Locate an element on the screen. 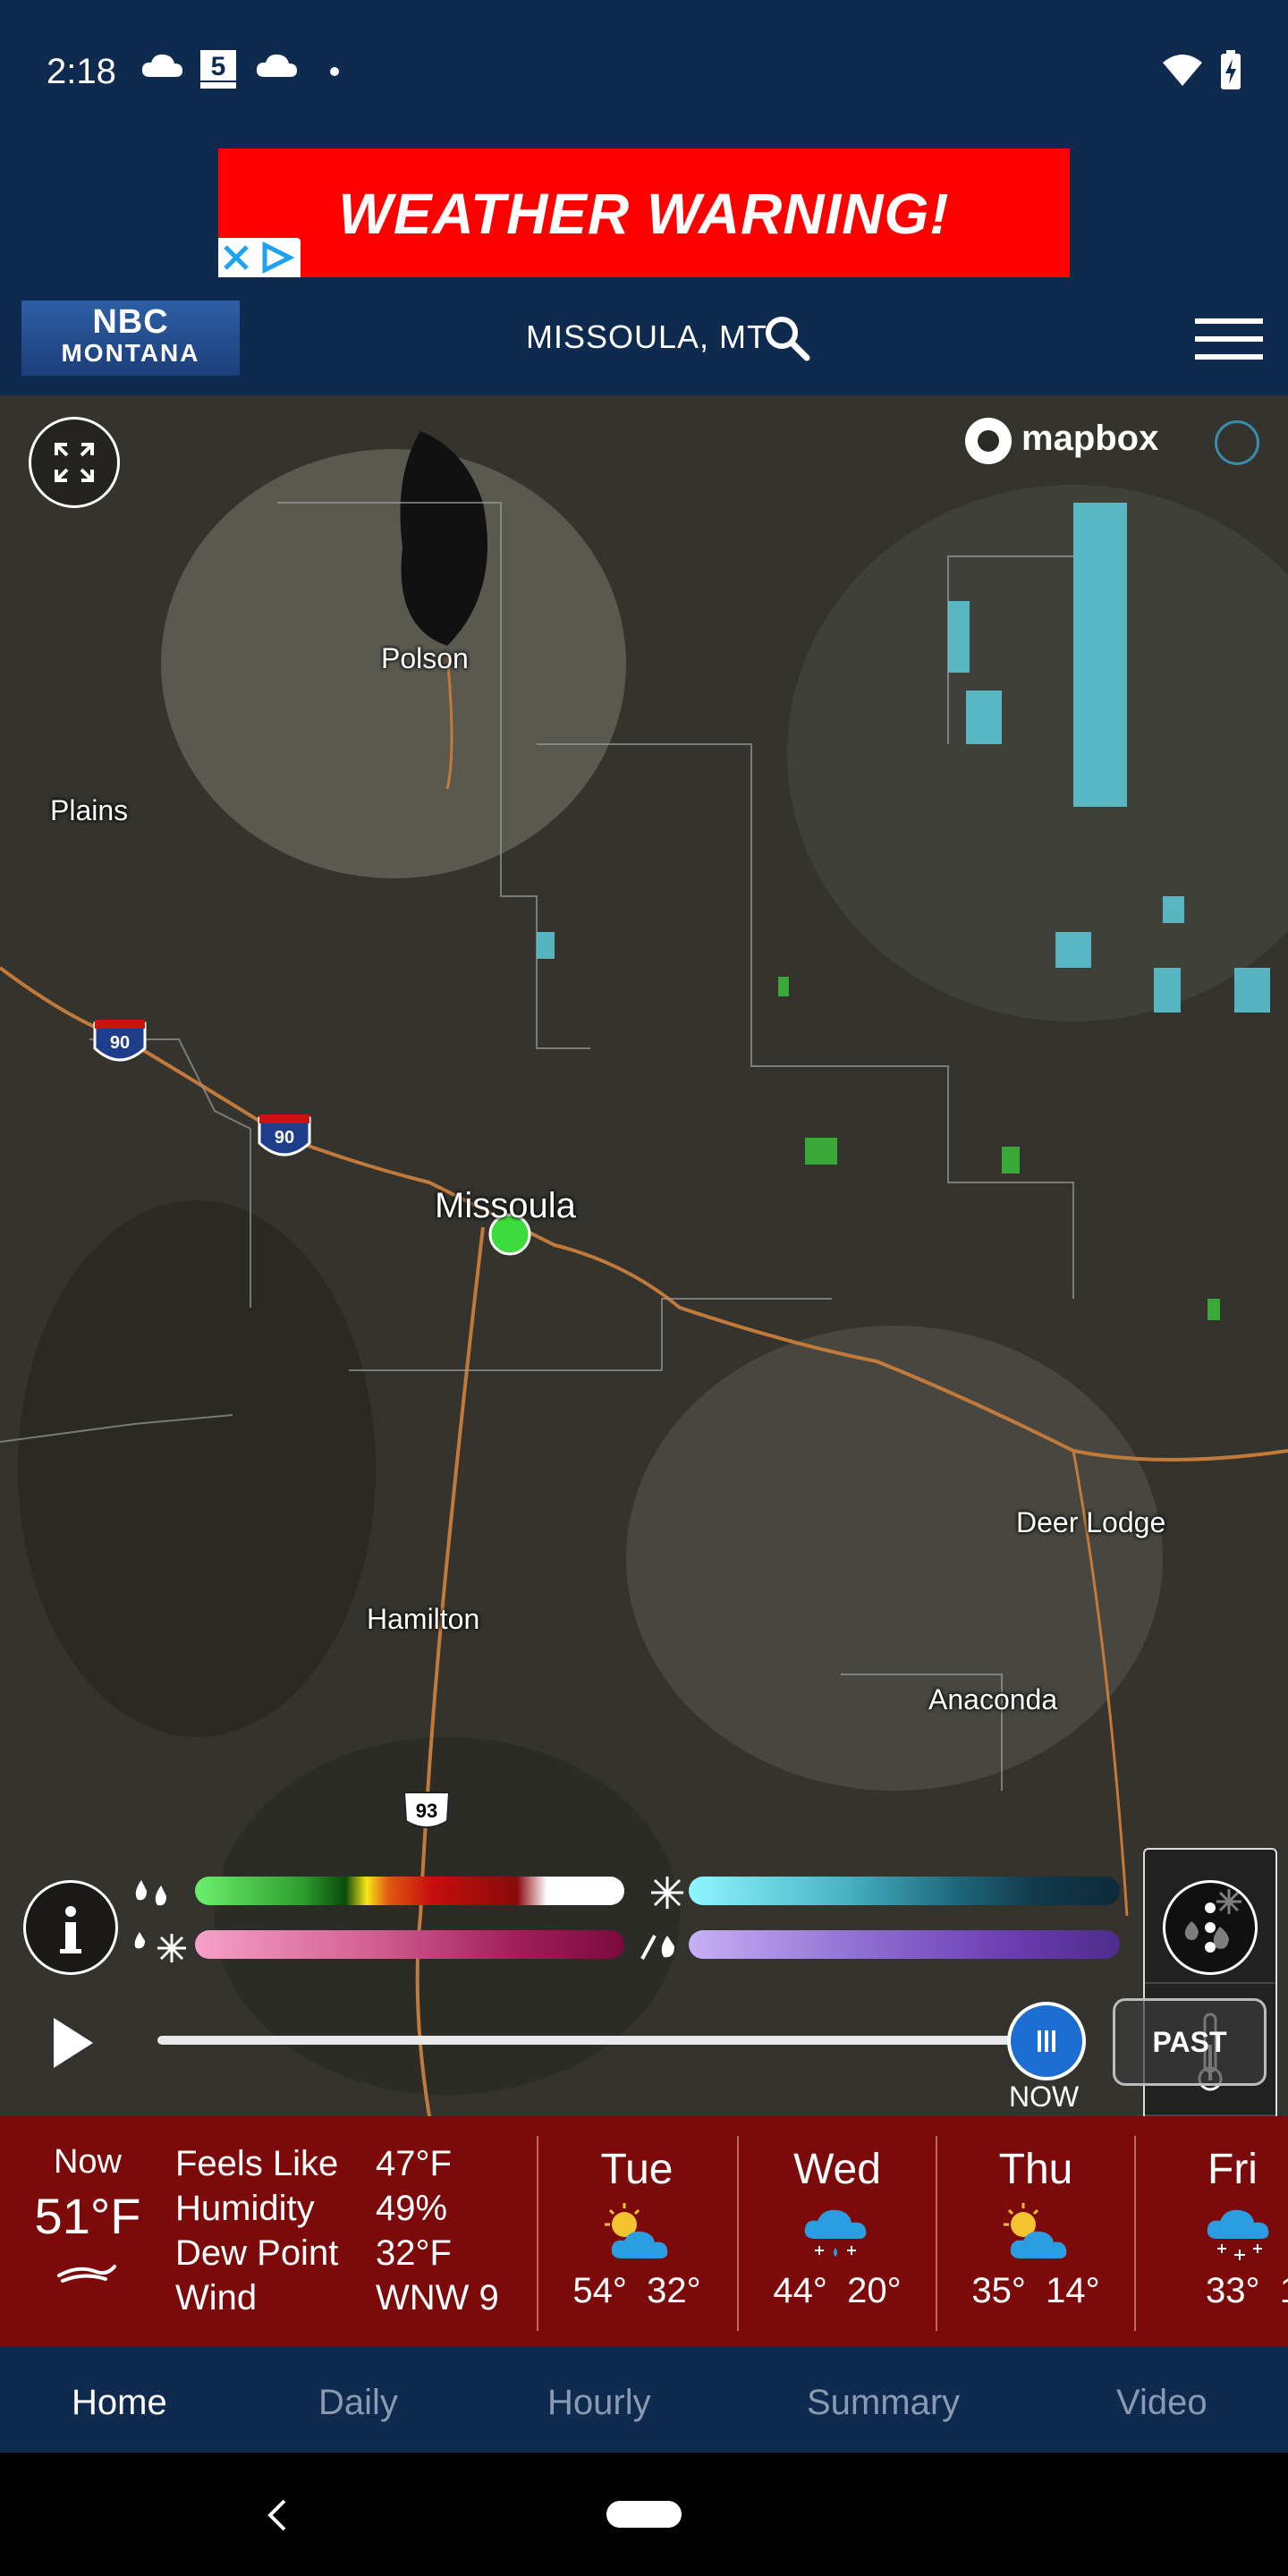 The image size is (1288, 2576). ad-text: WEATHER WARNING! is located at coordinates (644, 214).